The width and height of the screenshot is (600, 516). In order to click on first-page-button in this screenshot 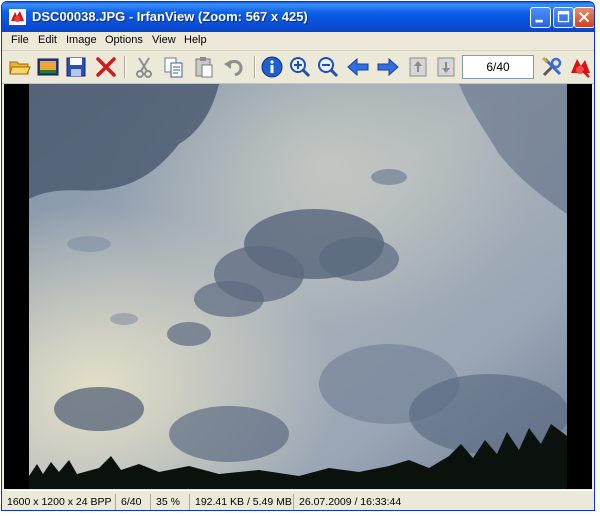, I will do `click(418, 67)`.